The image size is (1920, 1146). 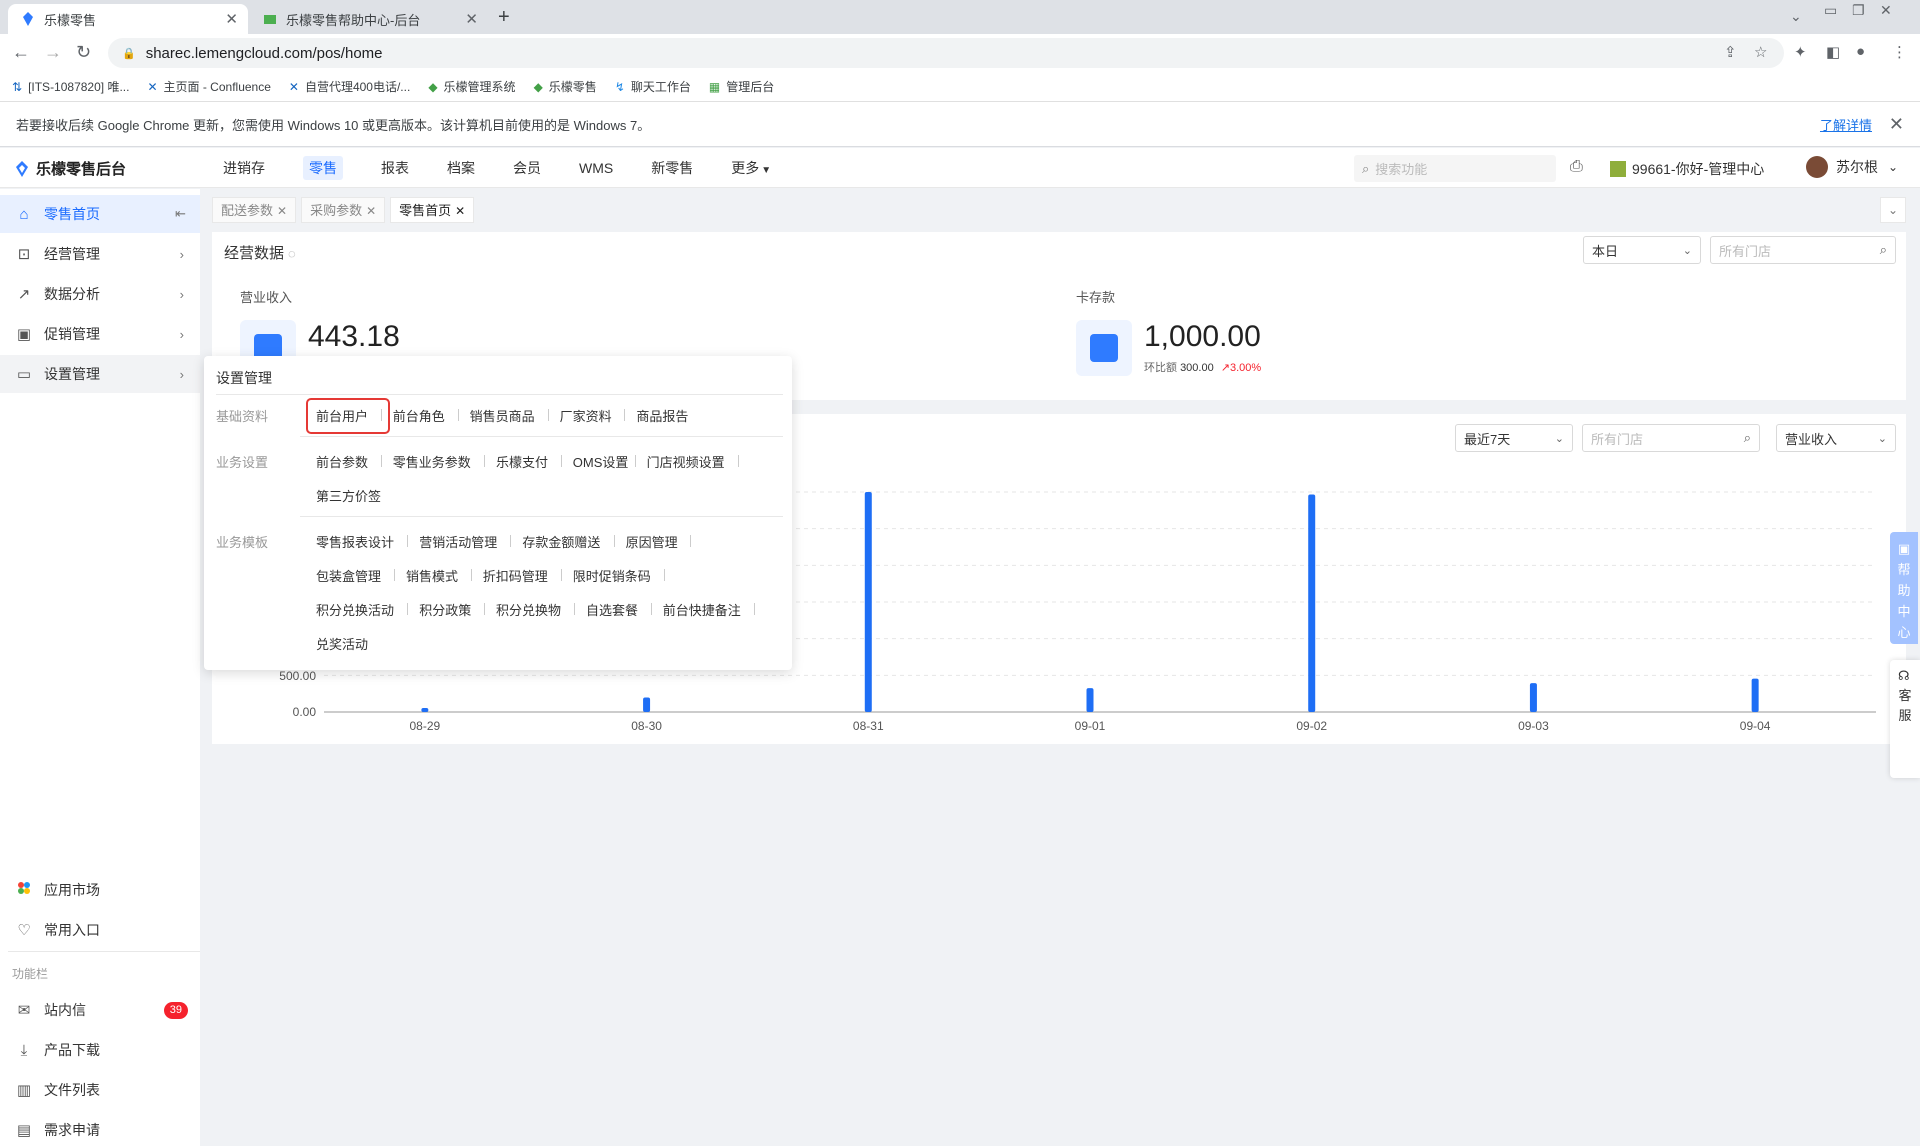 I want to click on profile-icon: ●, so click(x=1860, y=51).